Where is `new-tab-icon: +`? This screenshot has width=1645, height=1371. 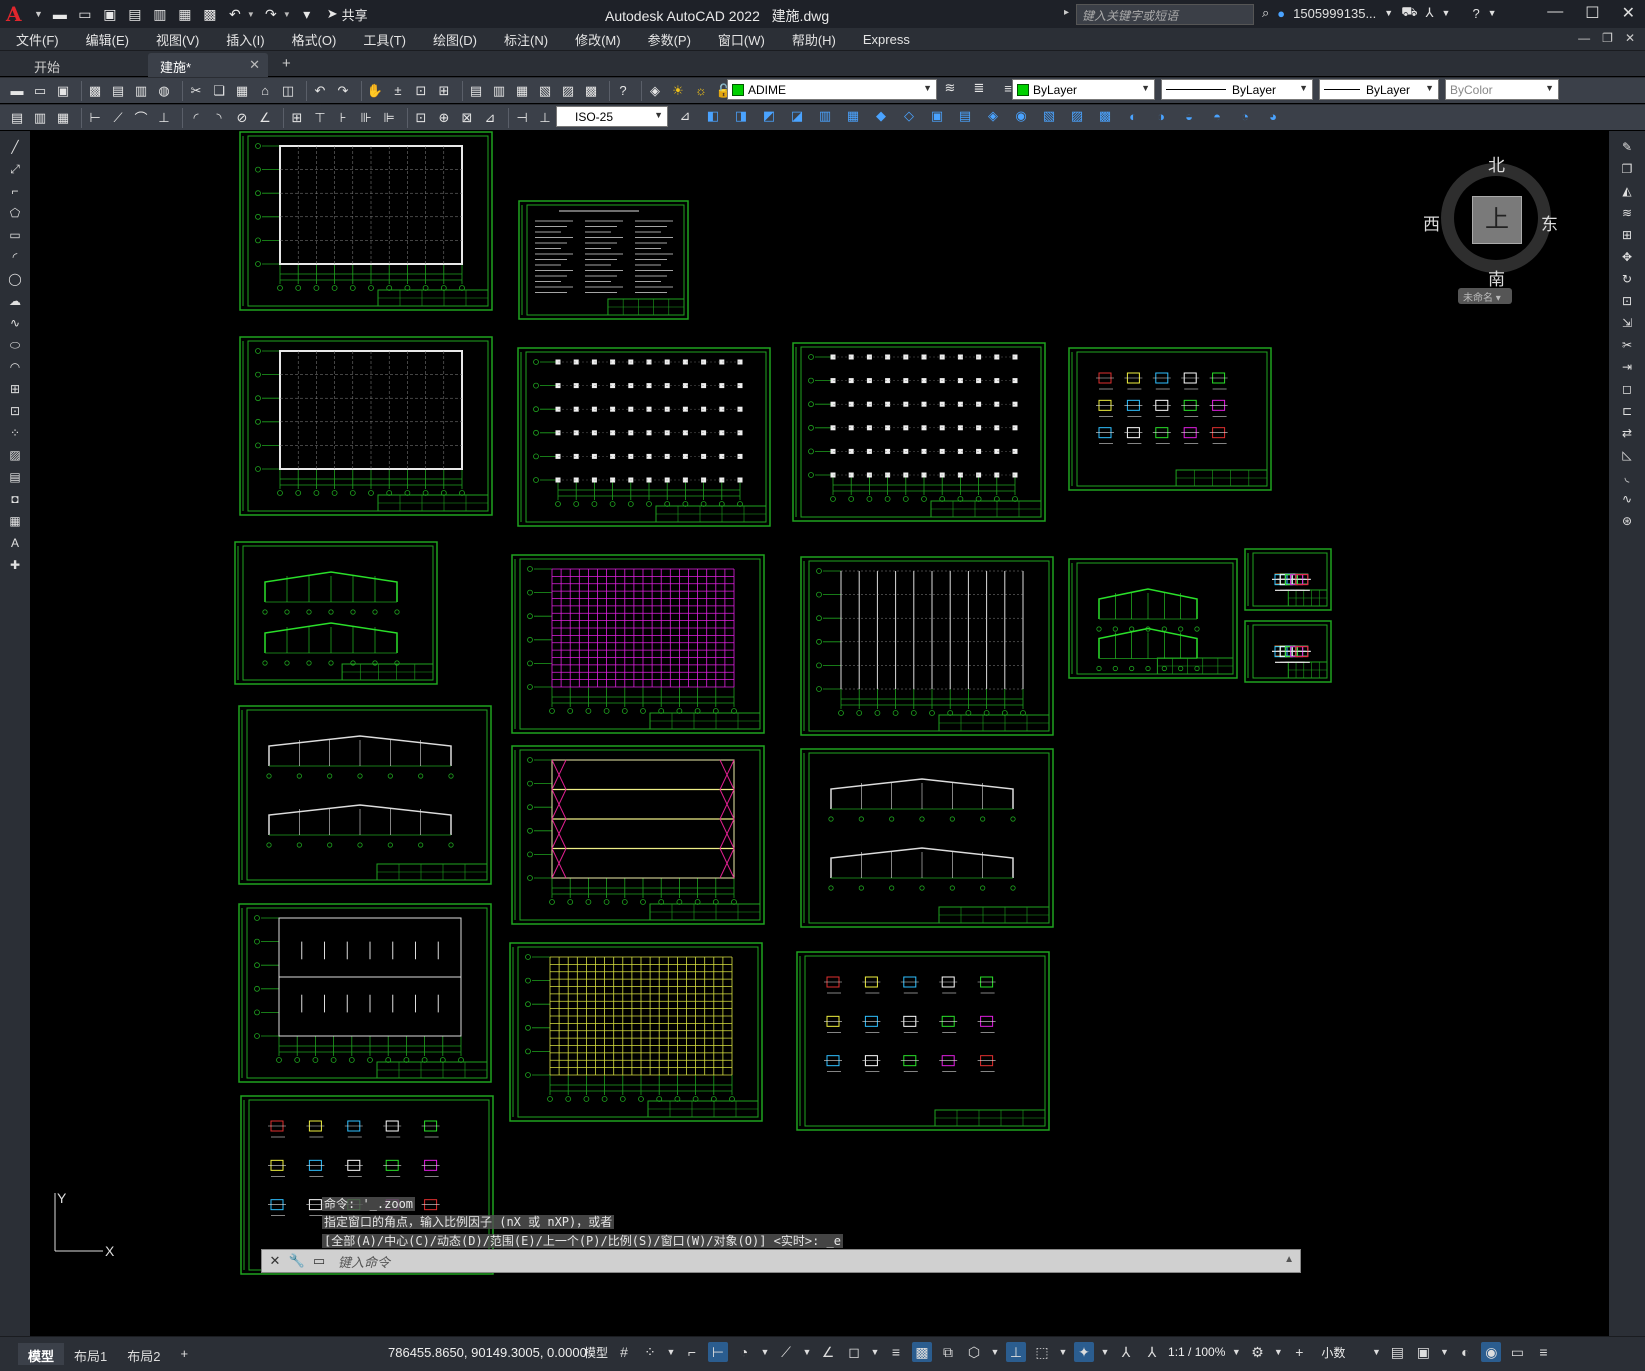
new-tab-icon: + is located at coordinates (286, 63).